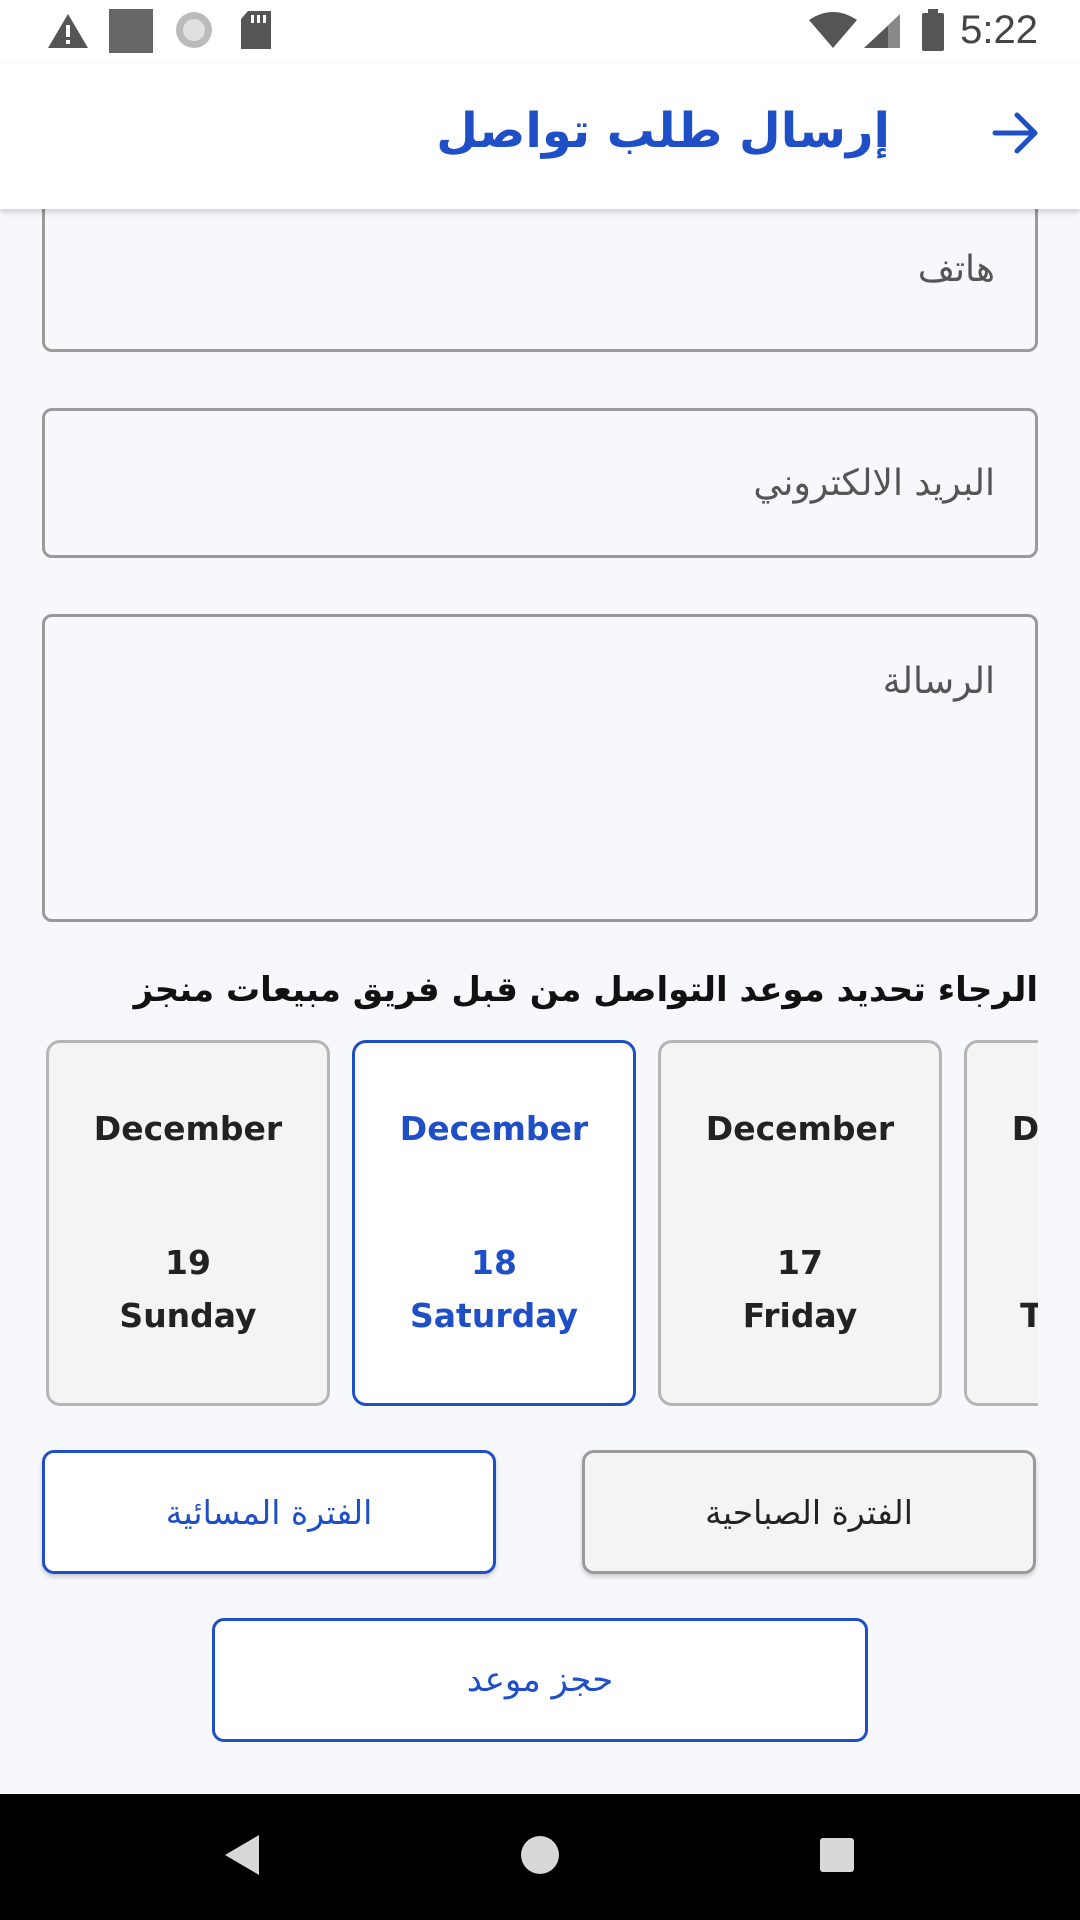 Image resolution: width=1080 pixels, height=1920 pixels. What do you see at coordinates (256, 32) in the screenshot?
I see `sd-card-icon` at bounding box center [256, 32].